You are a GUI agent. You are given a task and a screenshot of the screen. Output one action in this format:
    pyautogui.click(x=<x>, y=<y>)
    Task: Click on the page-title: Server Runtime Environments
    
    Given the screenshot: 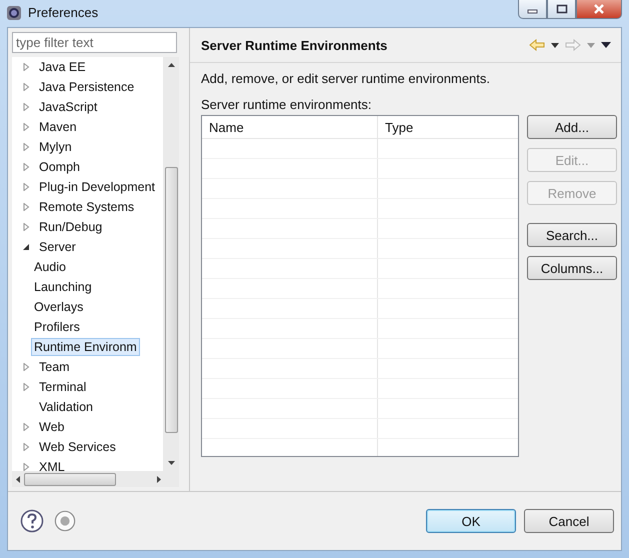 What is the action you would take?
    pyautogui.click(x=294, y=45)
    